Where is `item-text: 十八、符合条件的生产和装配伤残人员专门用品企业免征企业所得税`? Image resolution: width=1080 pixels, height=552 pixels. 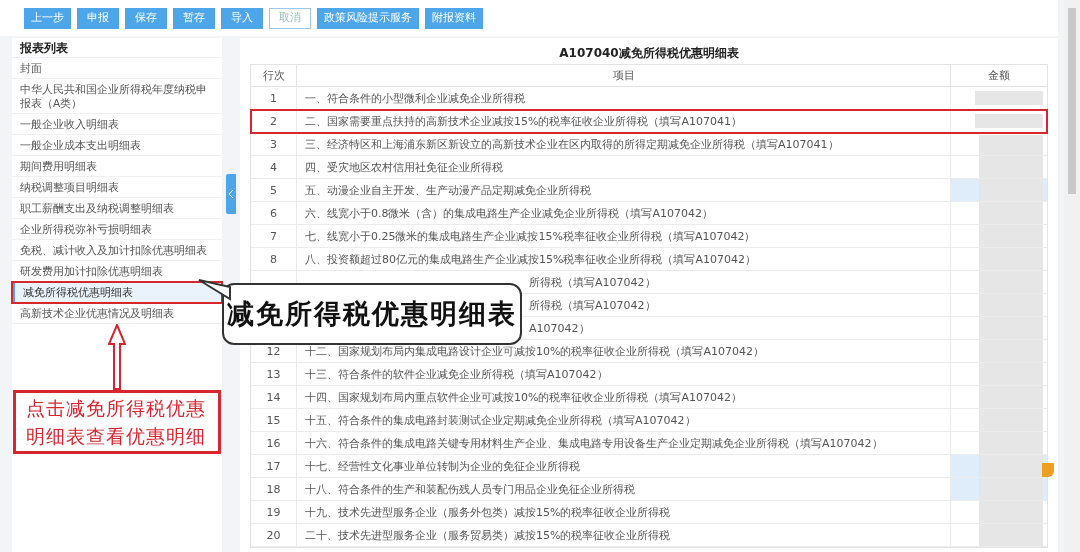 item-text: 十八、符合条件的生产和装配伤残人员专门用品企业免征企业所得税 is located at coordinates (470, 489).